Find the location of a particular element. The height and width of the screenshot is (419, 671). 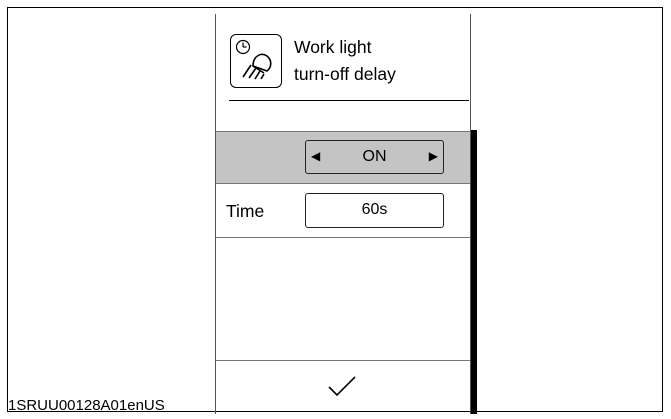

page-title: Work light turn-off delay is located at coordinates (345, 61).